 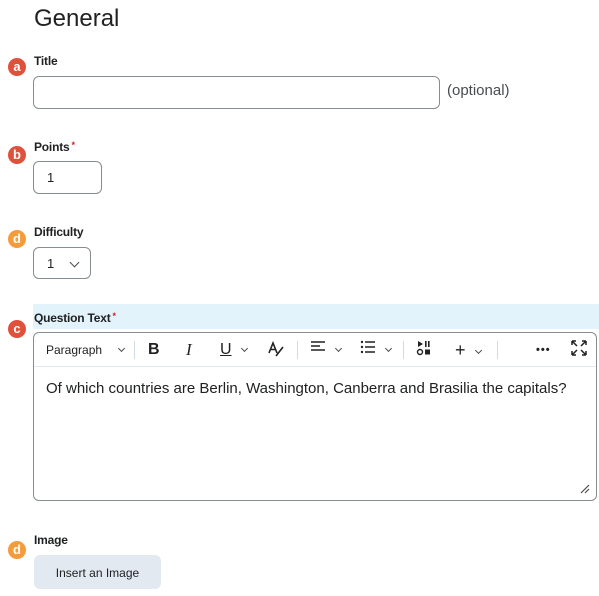 I want to click on editor-toolbar: Paragraph B I U + •••, so click(x=315, y=350).